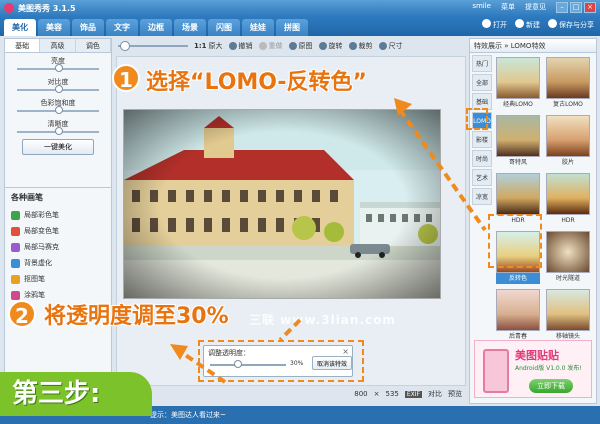 The width and height of the screenshot is (600, 424). Describe the element at coordinates (256, 82) in the screenshot. I see `step1-instruction: 选择“LOMO-反转色”` at that location.